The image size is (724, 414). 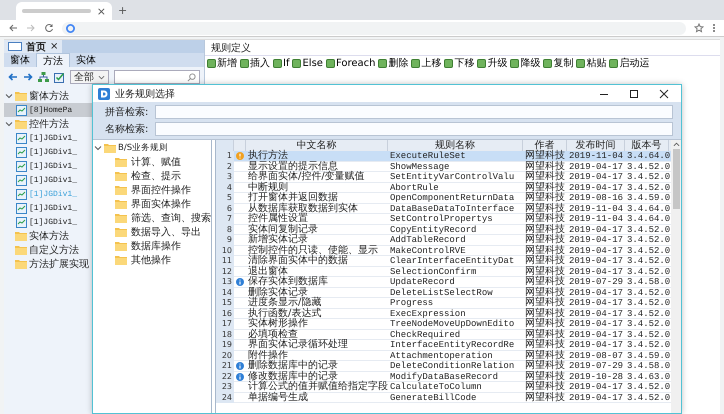 What do you see at coordinates (225, 198) in the screenshot?
I see `row-number: 5` at bounding box center [225, 198].